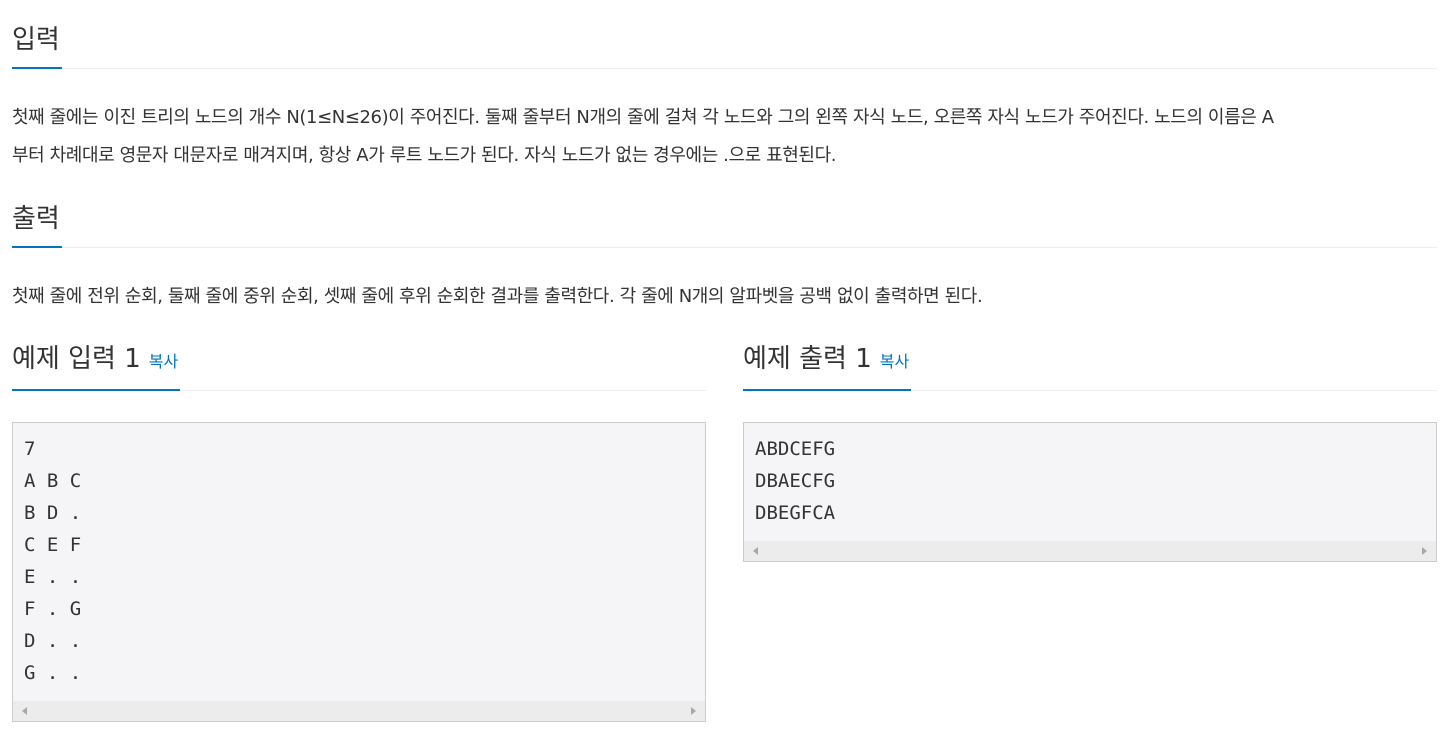 The image size is (1445, 734). Describe the element at coordinates (163, 361) in the screenshot. I see `sample-input-copy-button: 복사` at that location.